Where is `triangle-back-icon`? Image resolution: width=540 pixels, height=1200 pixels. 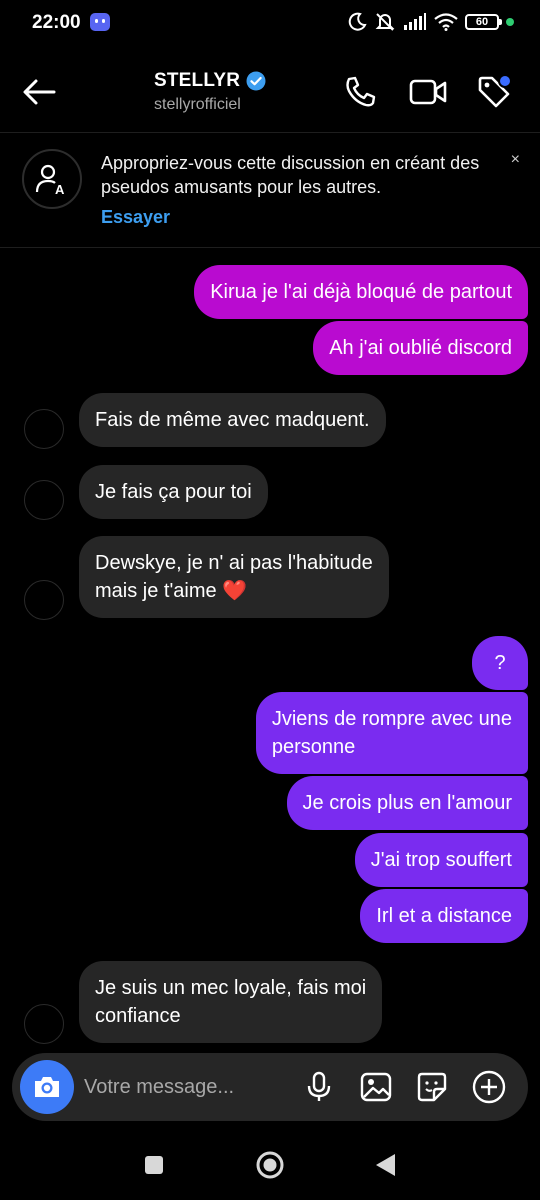 triangle-back-icon is located at coordinates (385, 1165).